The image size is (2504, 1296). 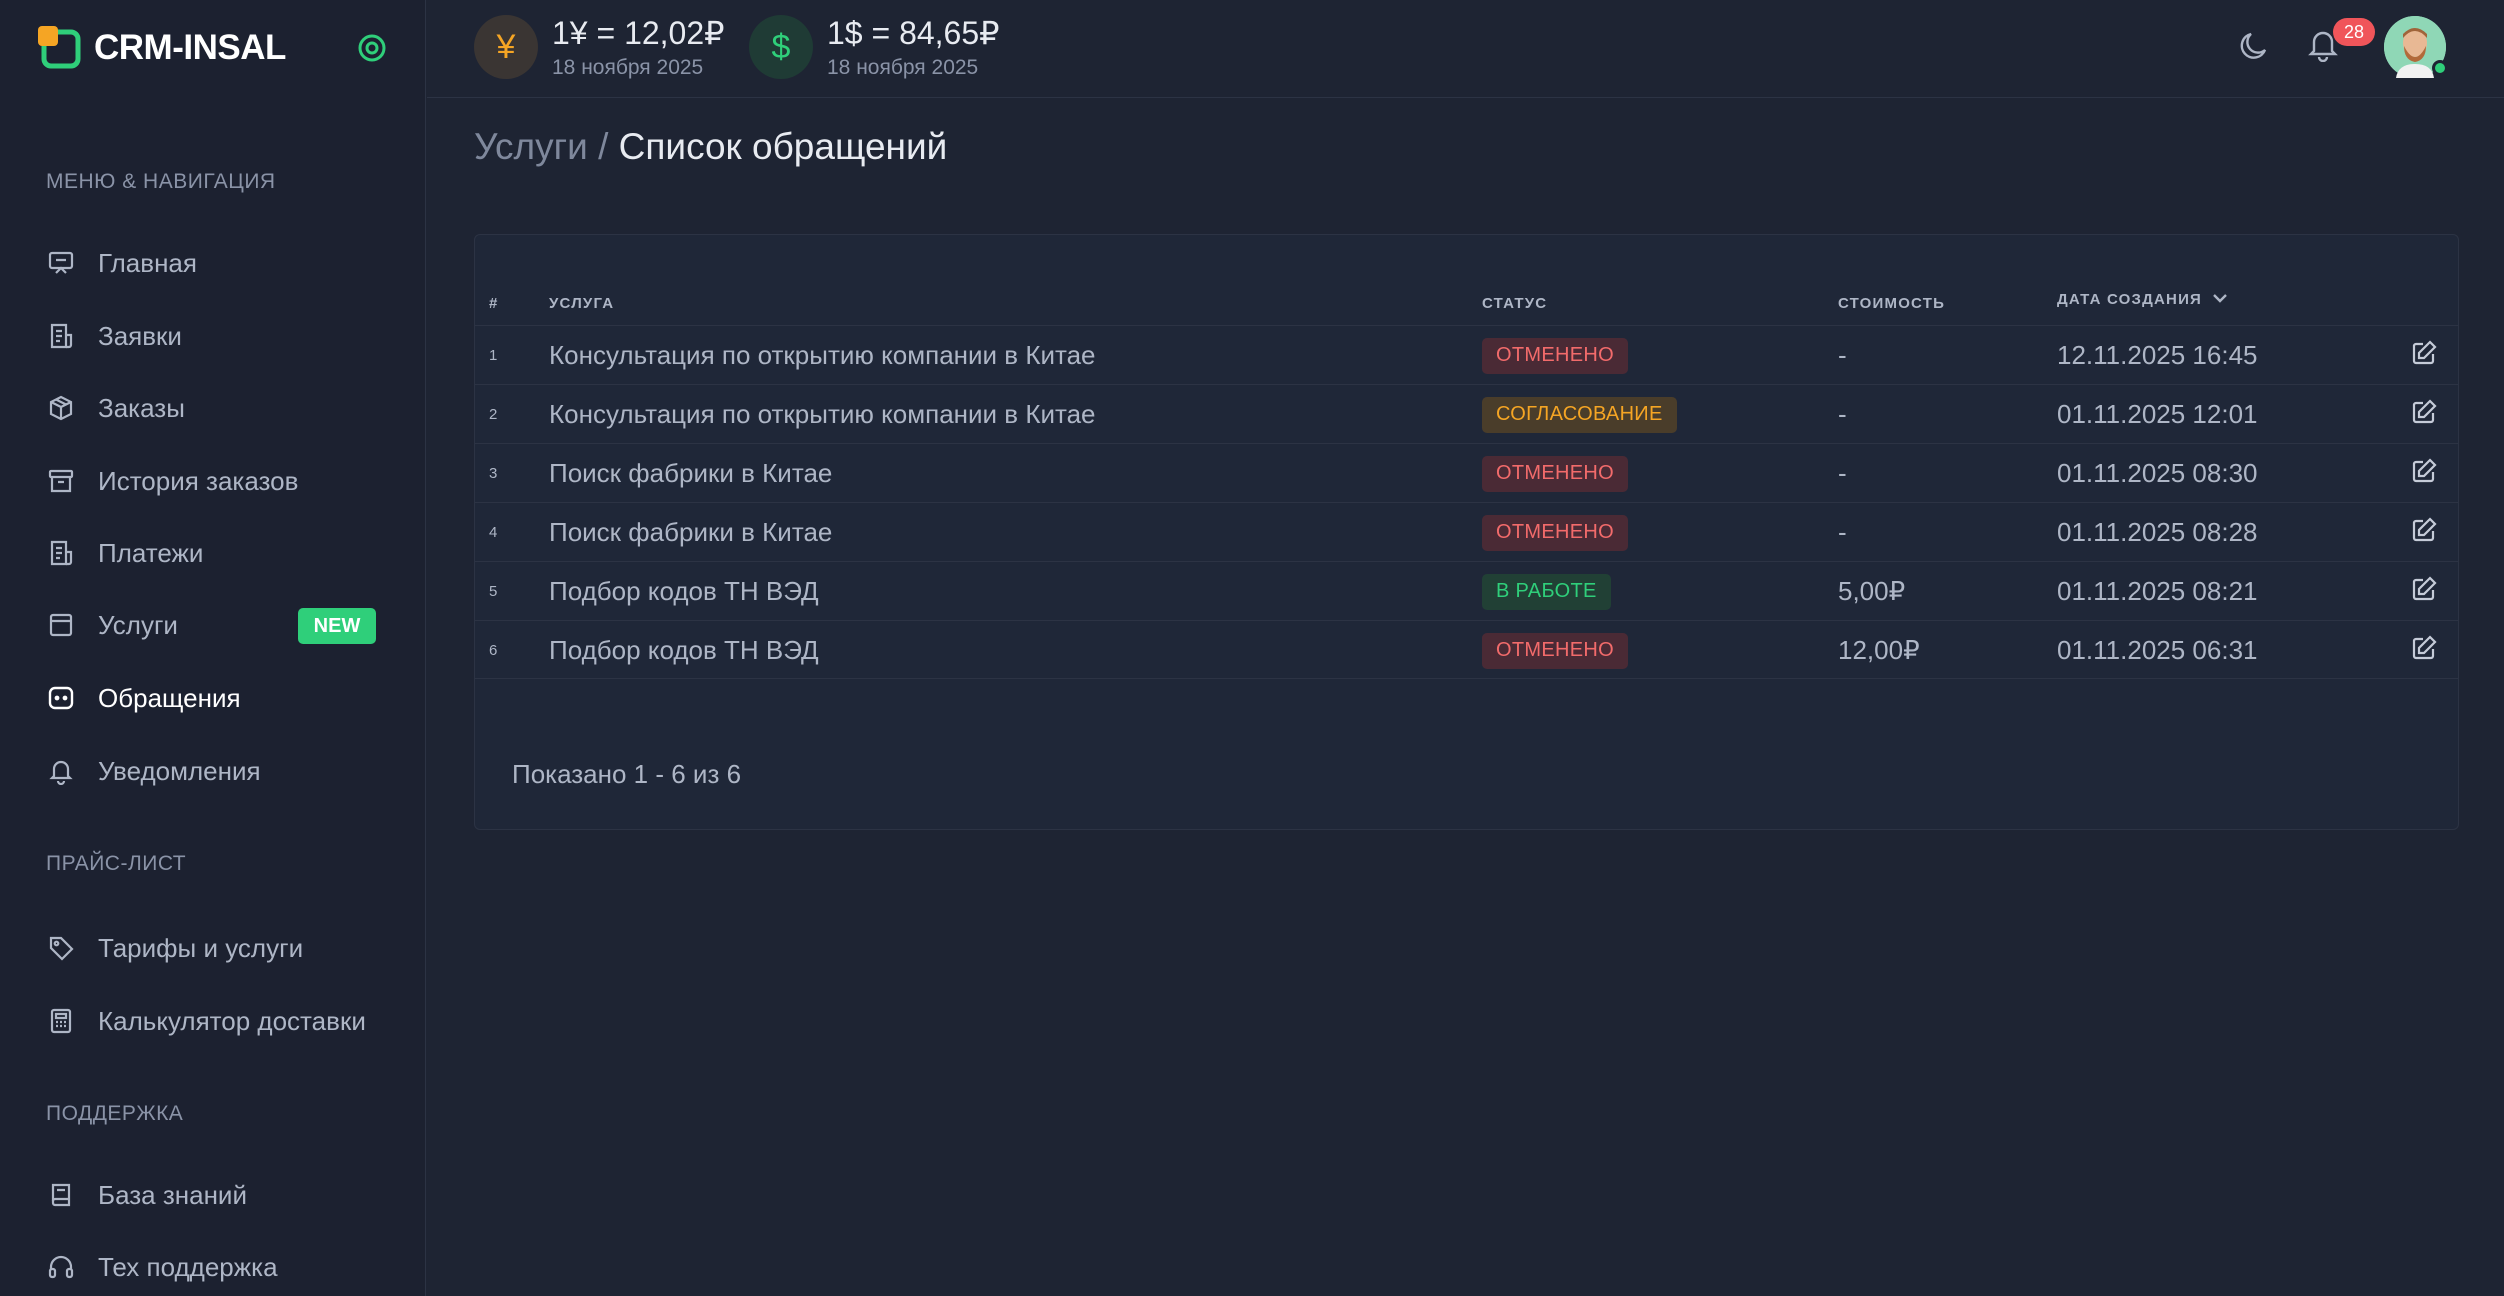 I want to click on book-icon, so click(x=61, y=1195).